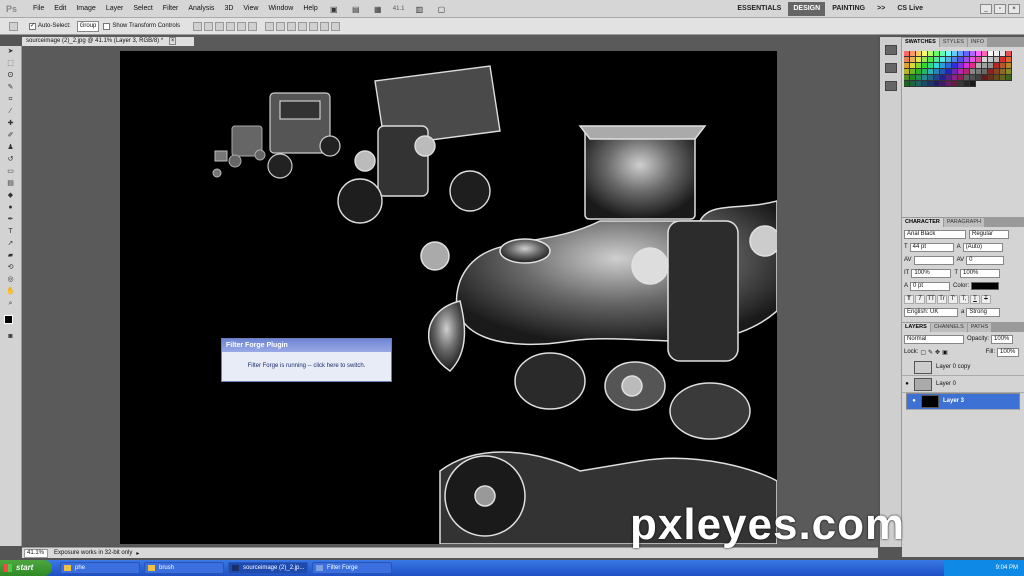 Image resolution: width=1024 pixels, height=576 pixels. Describe the element at coordinates (378, 9) in the screenshot. I see `view-extras-icon: ▦` at that location.